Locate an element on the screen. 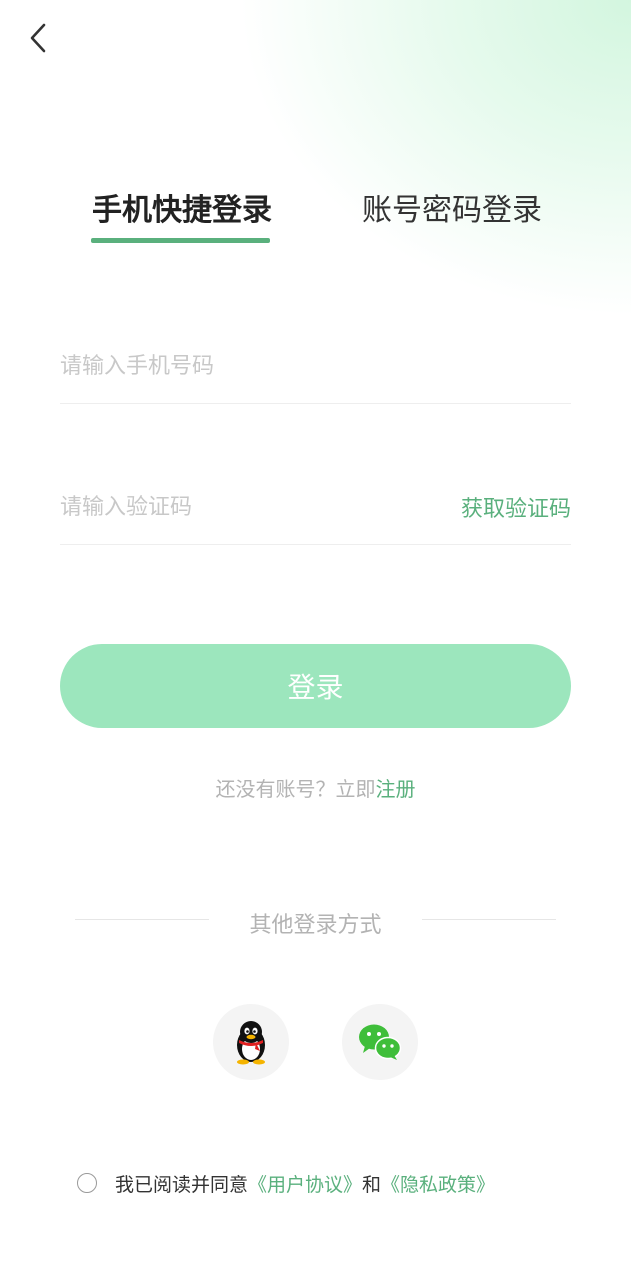 The image size is (631, 1280). qq-login-button is located at coordinates (251, 1042).